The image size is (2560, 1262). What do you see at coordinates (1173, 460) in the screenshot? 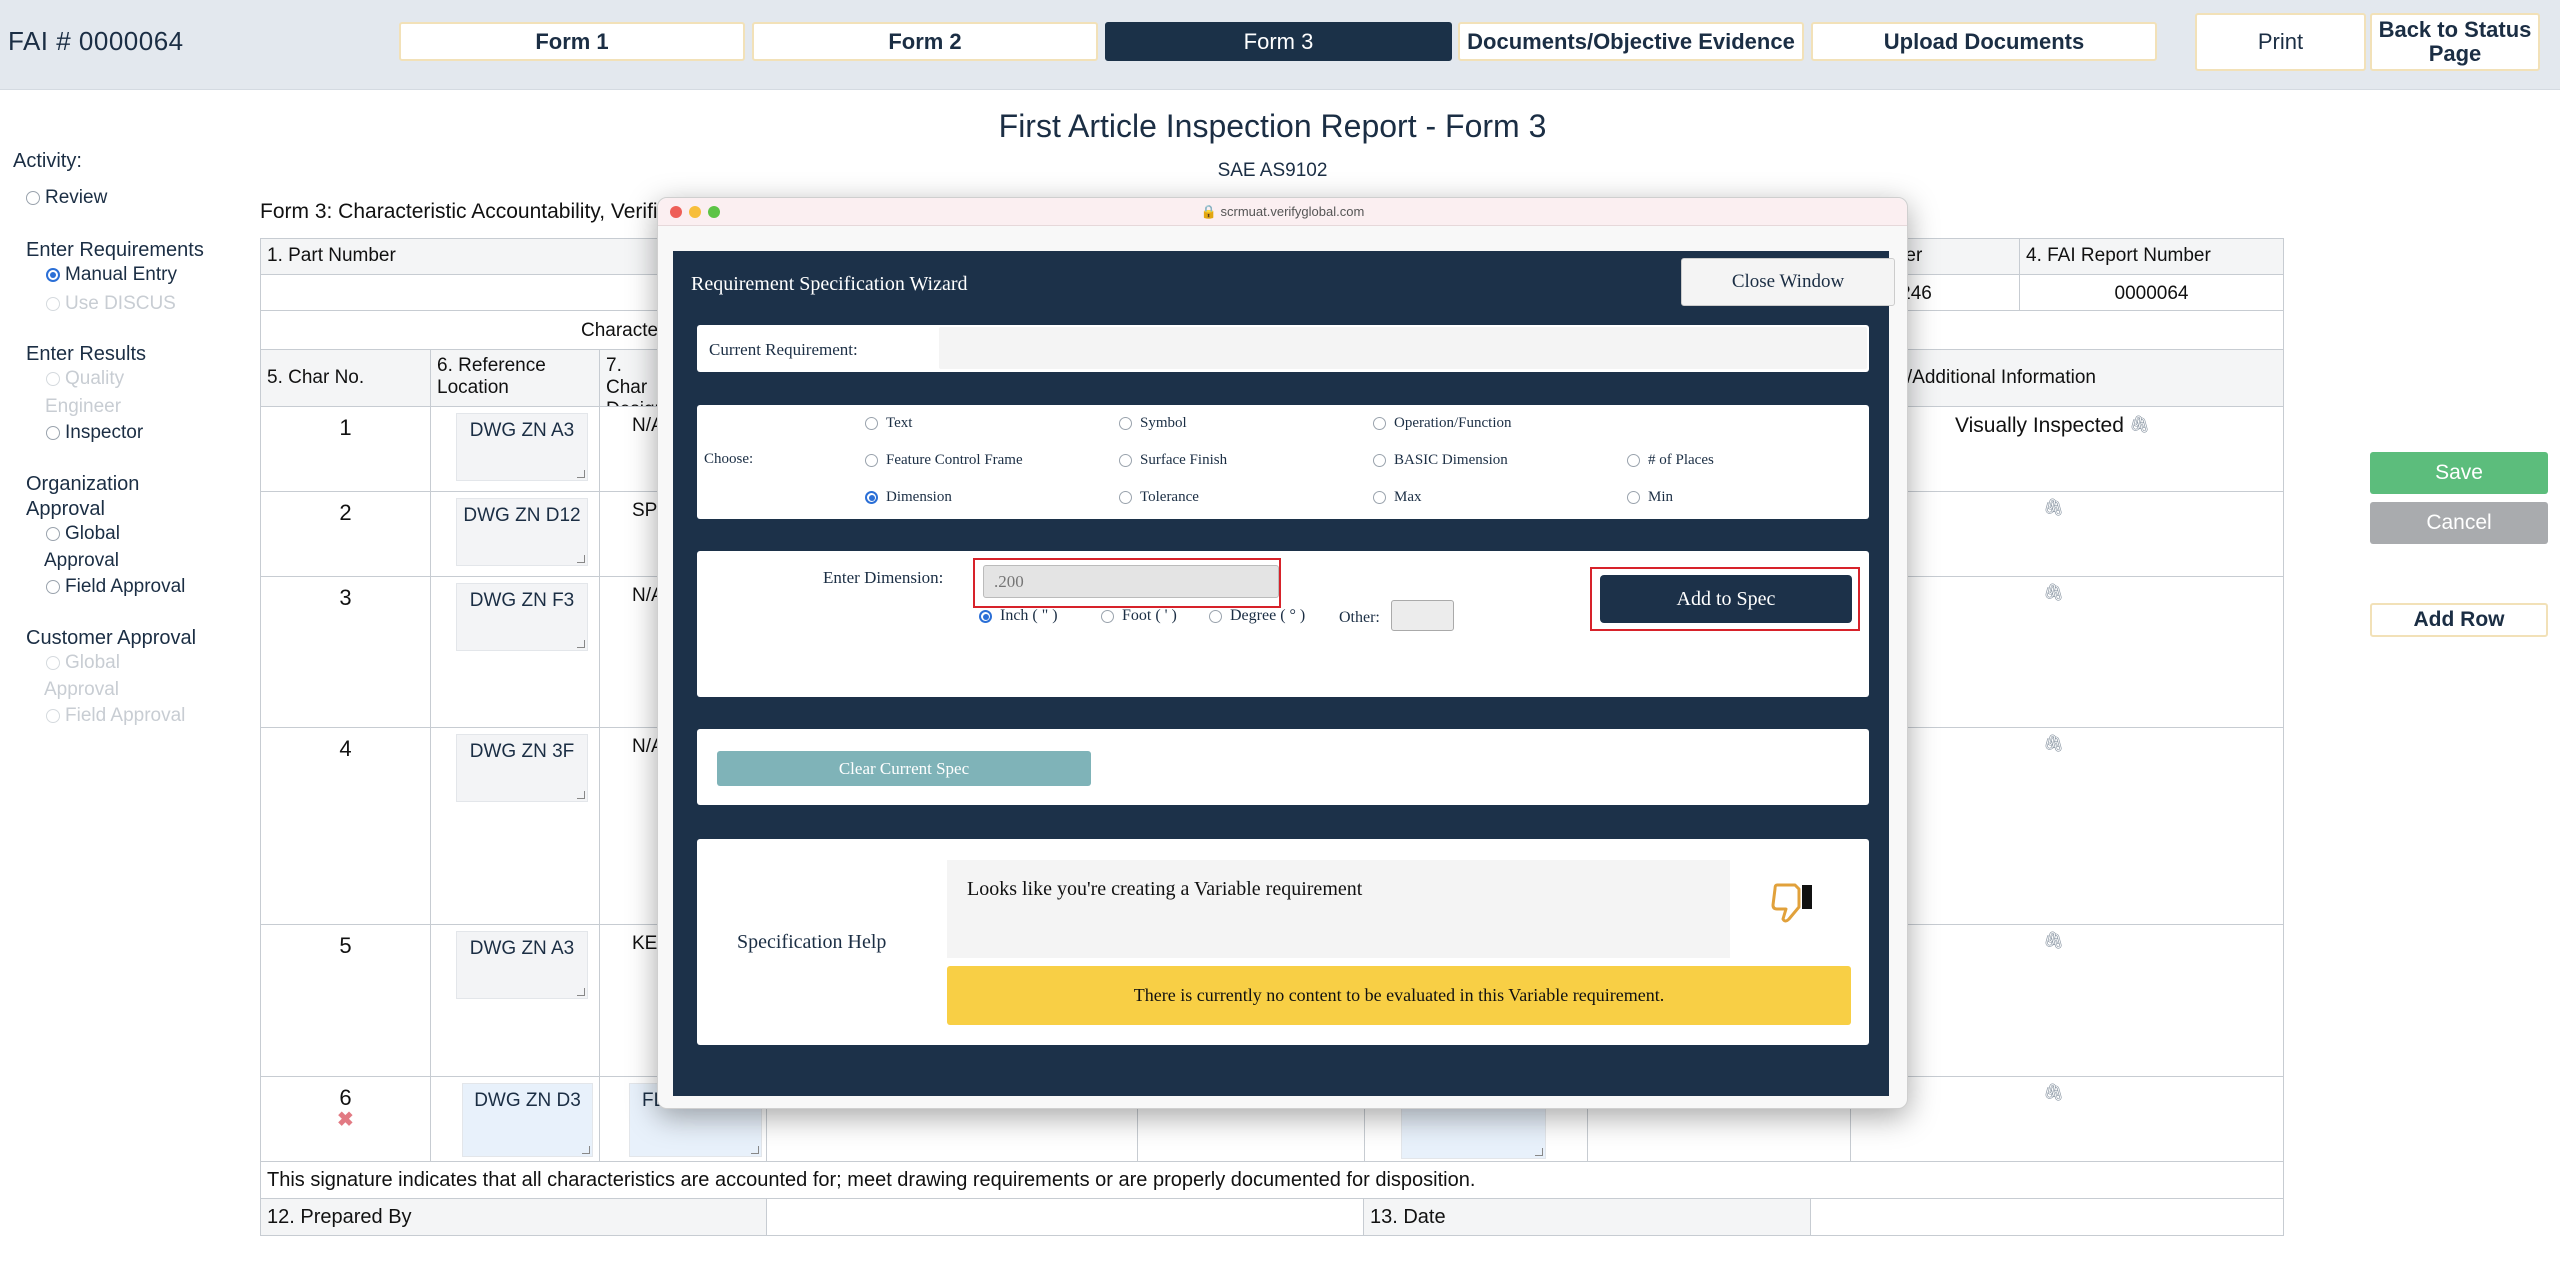
I see `option-surface-finish: Surface Finish` at bounding box center [1173, 460].